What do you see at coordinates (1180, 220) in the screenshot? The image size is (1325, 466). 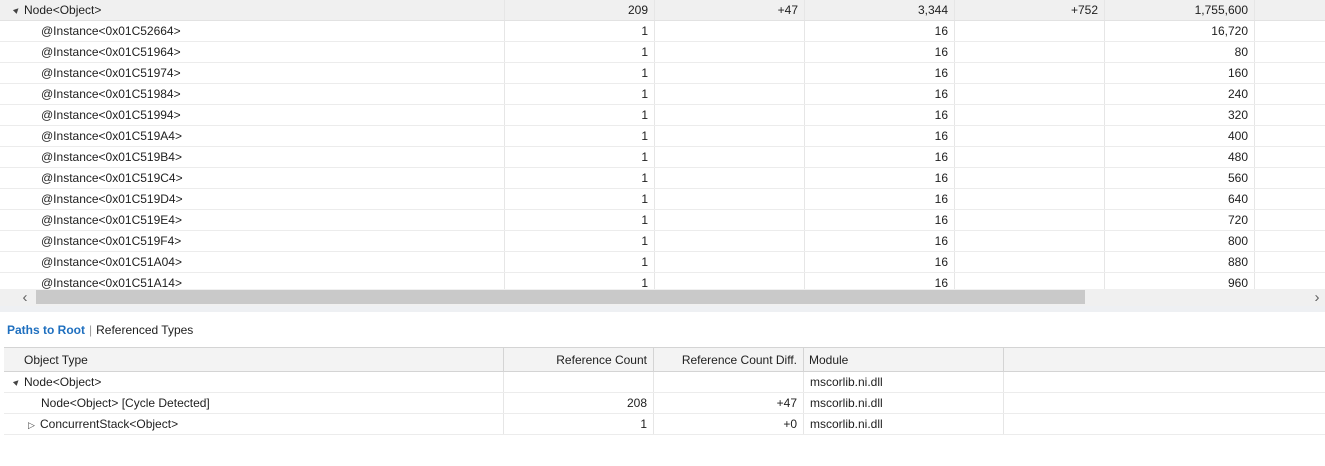 I see `inclusive-size-cell: 720` at bounding box center [1180, 220].